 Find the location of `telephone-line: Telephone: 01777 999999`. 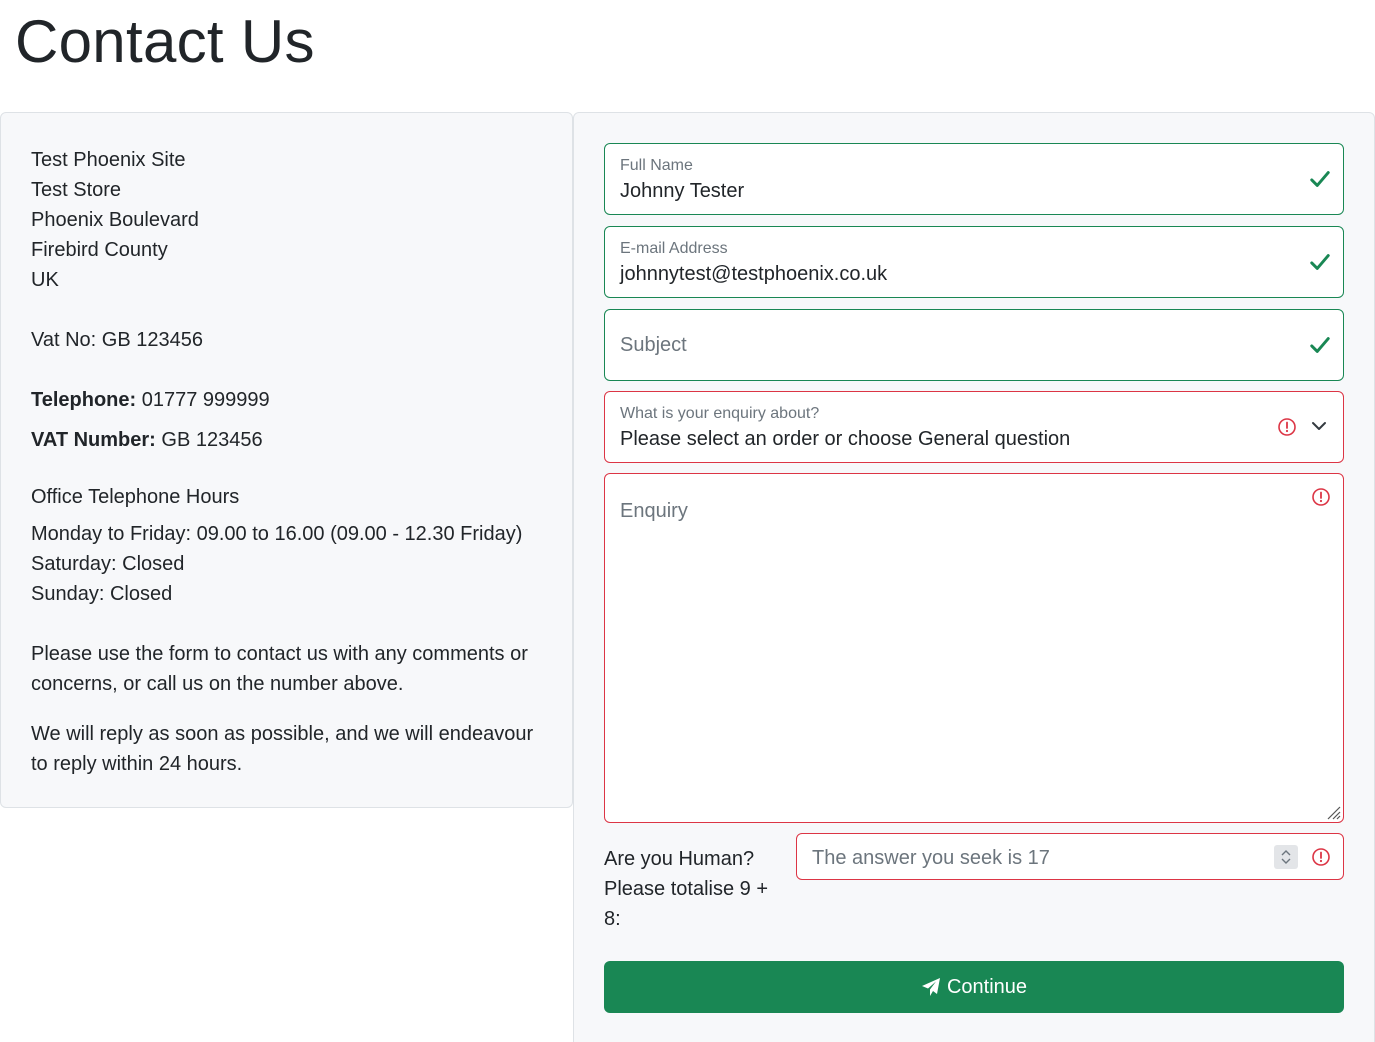

telephone-line: Telephone: 01777 999999 is located at coordinates (150, 400).